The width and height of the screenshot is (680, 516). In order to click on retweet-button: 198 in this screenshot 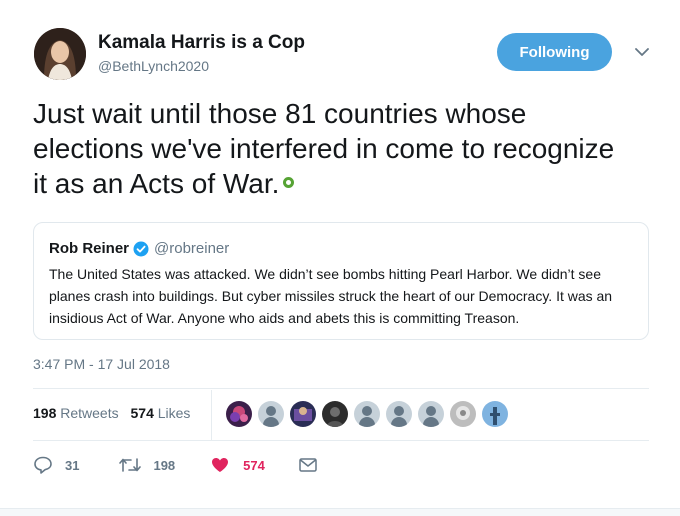, I will do `click(147, 465)`.